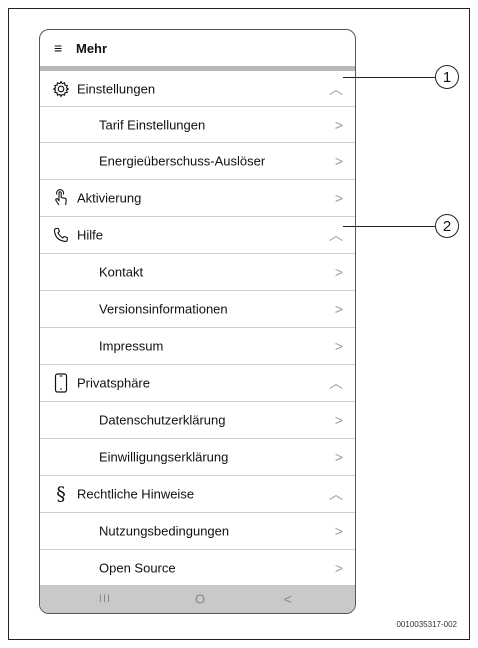 The width and height of the screenshot is (478, 648). I want to click on reference-code: 0010035317-002, so click(426, 624).